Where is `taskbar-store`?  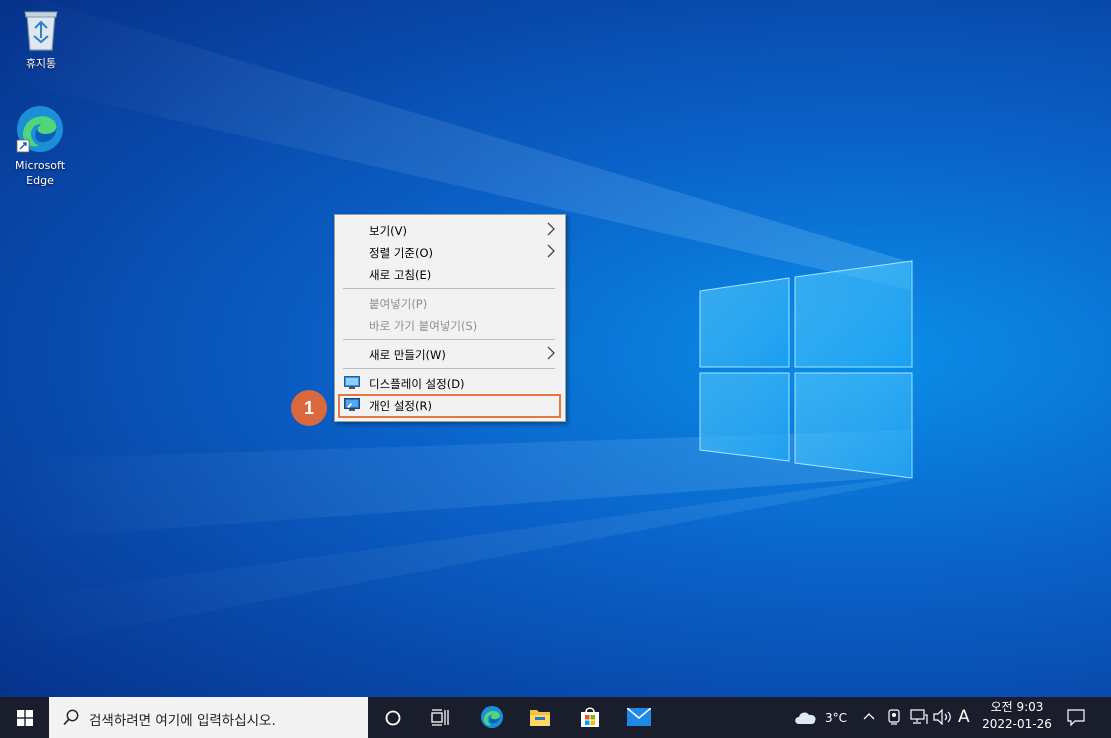 taskbar-store is located at coordinates (590, 717).